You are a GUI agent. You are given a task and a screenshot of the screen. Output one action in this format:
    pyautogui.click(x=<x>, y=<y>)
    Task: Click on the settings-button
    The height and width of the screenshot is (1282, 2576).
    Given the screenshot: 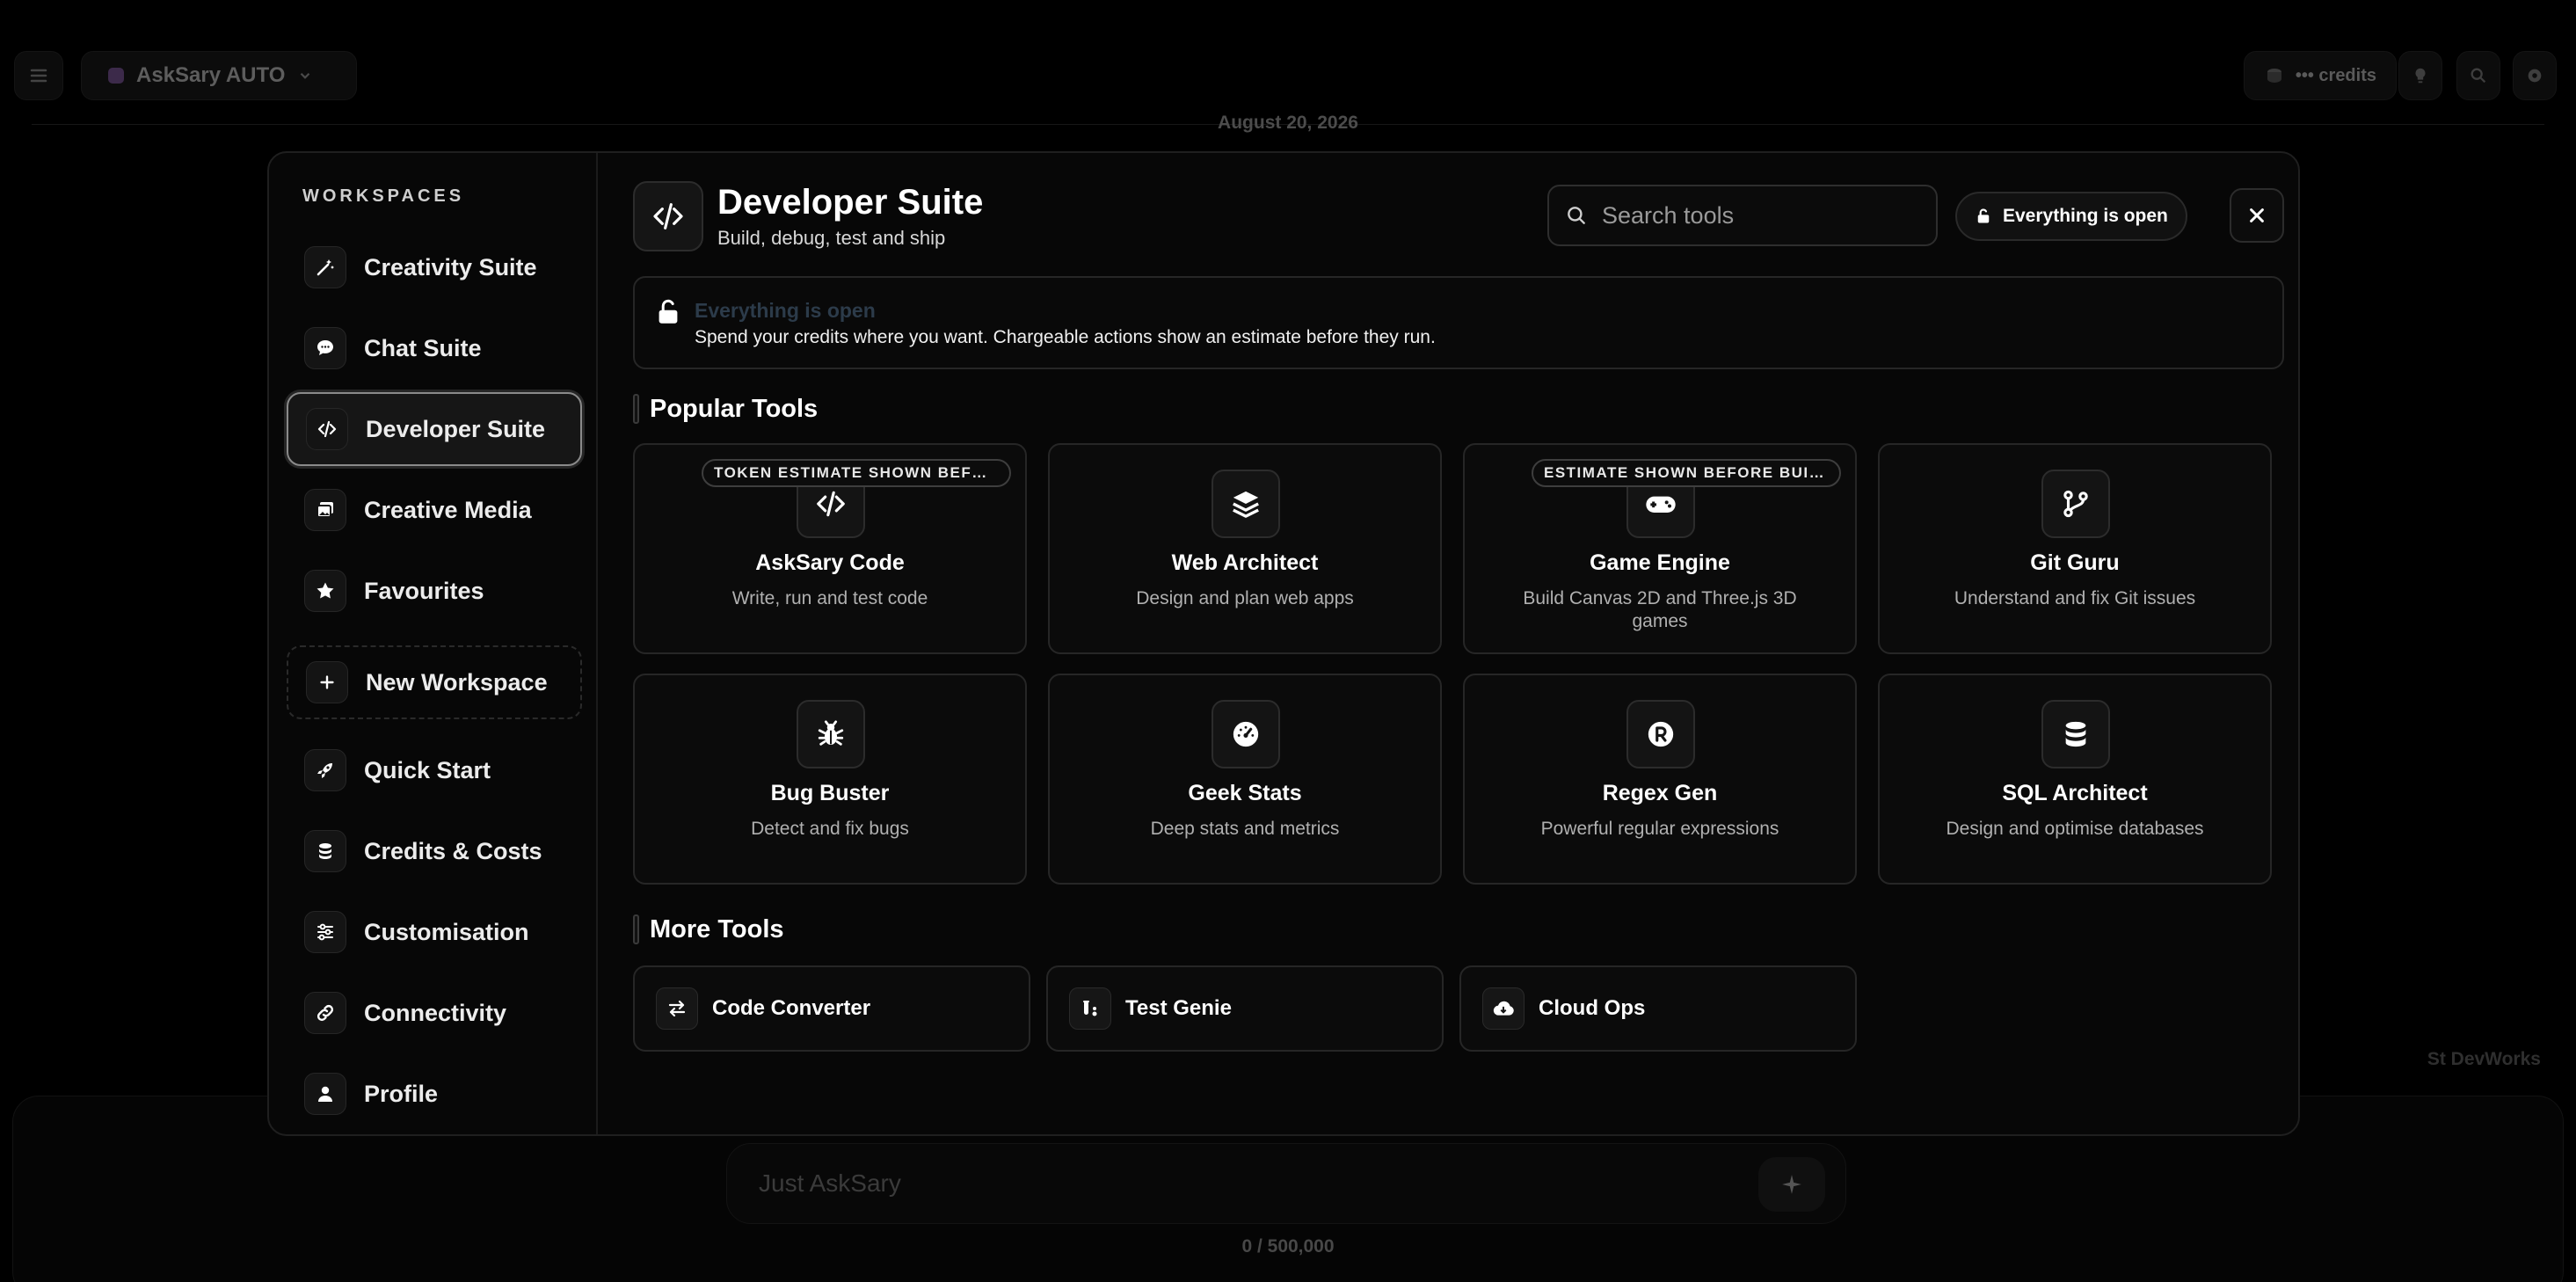 What is the action you would take?
    pyautogui.click(x=2535, y=75)
    